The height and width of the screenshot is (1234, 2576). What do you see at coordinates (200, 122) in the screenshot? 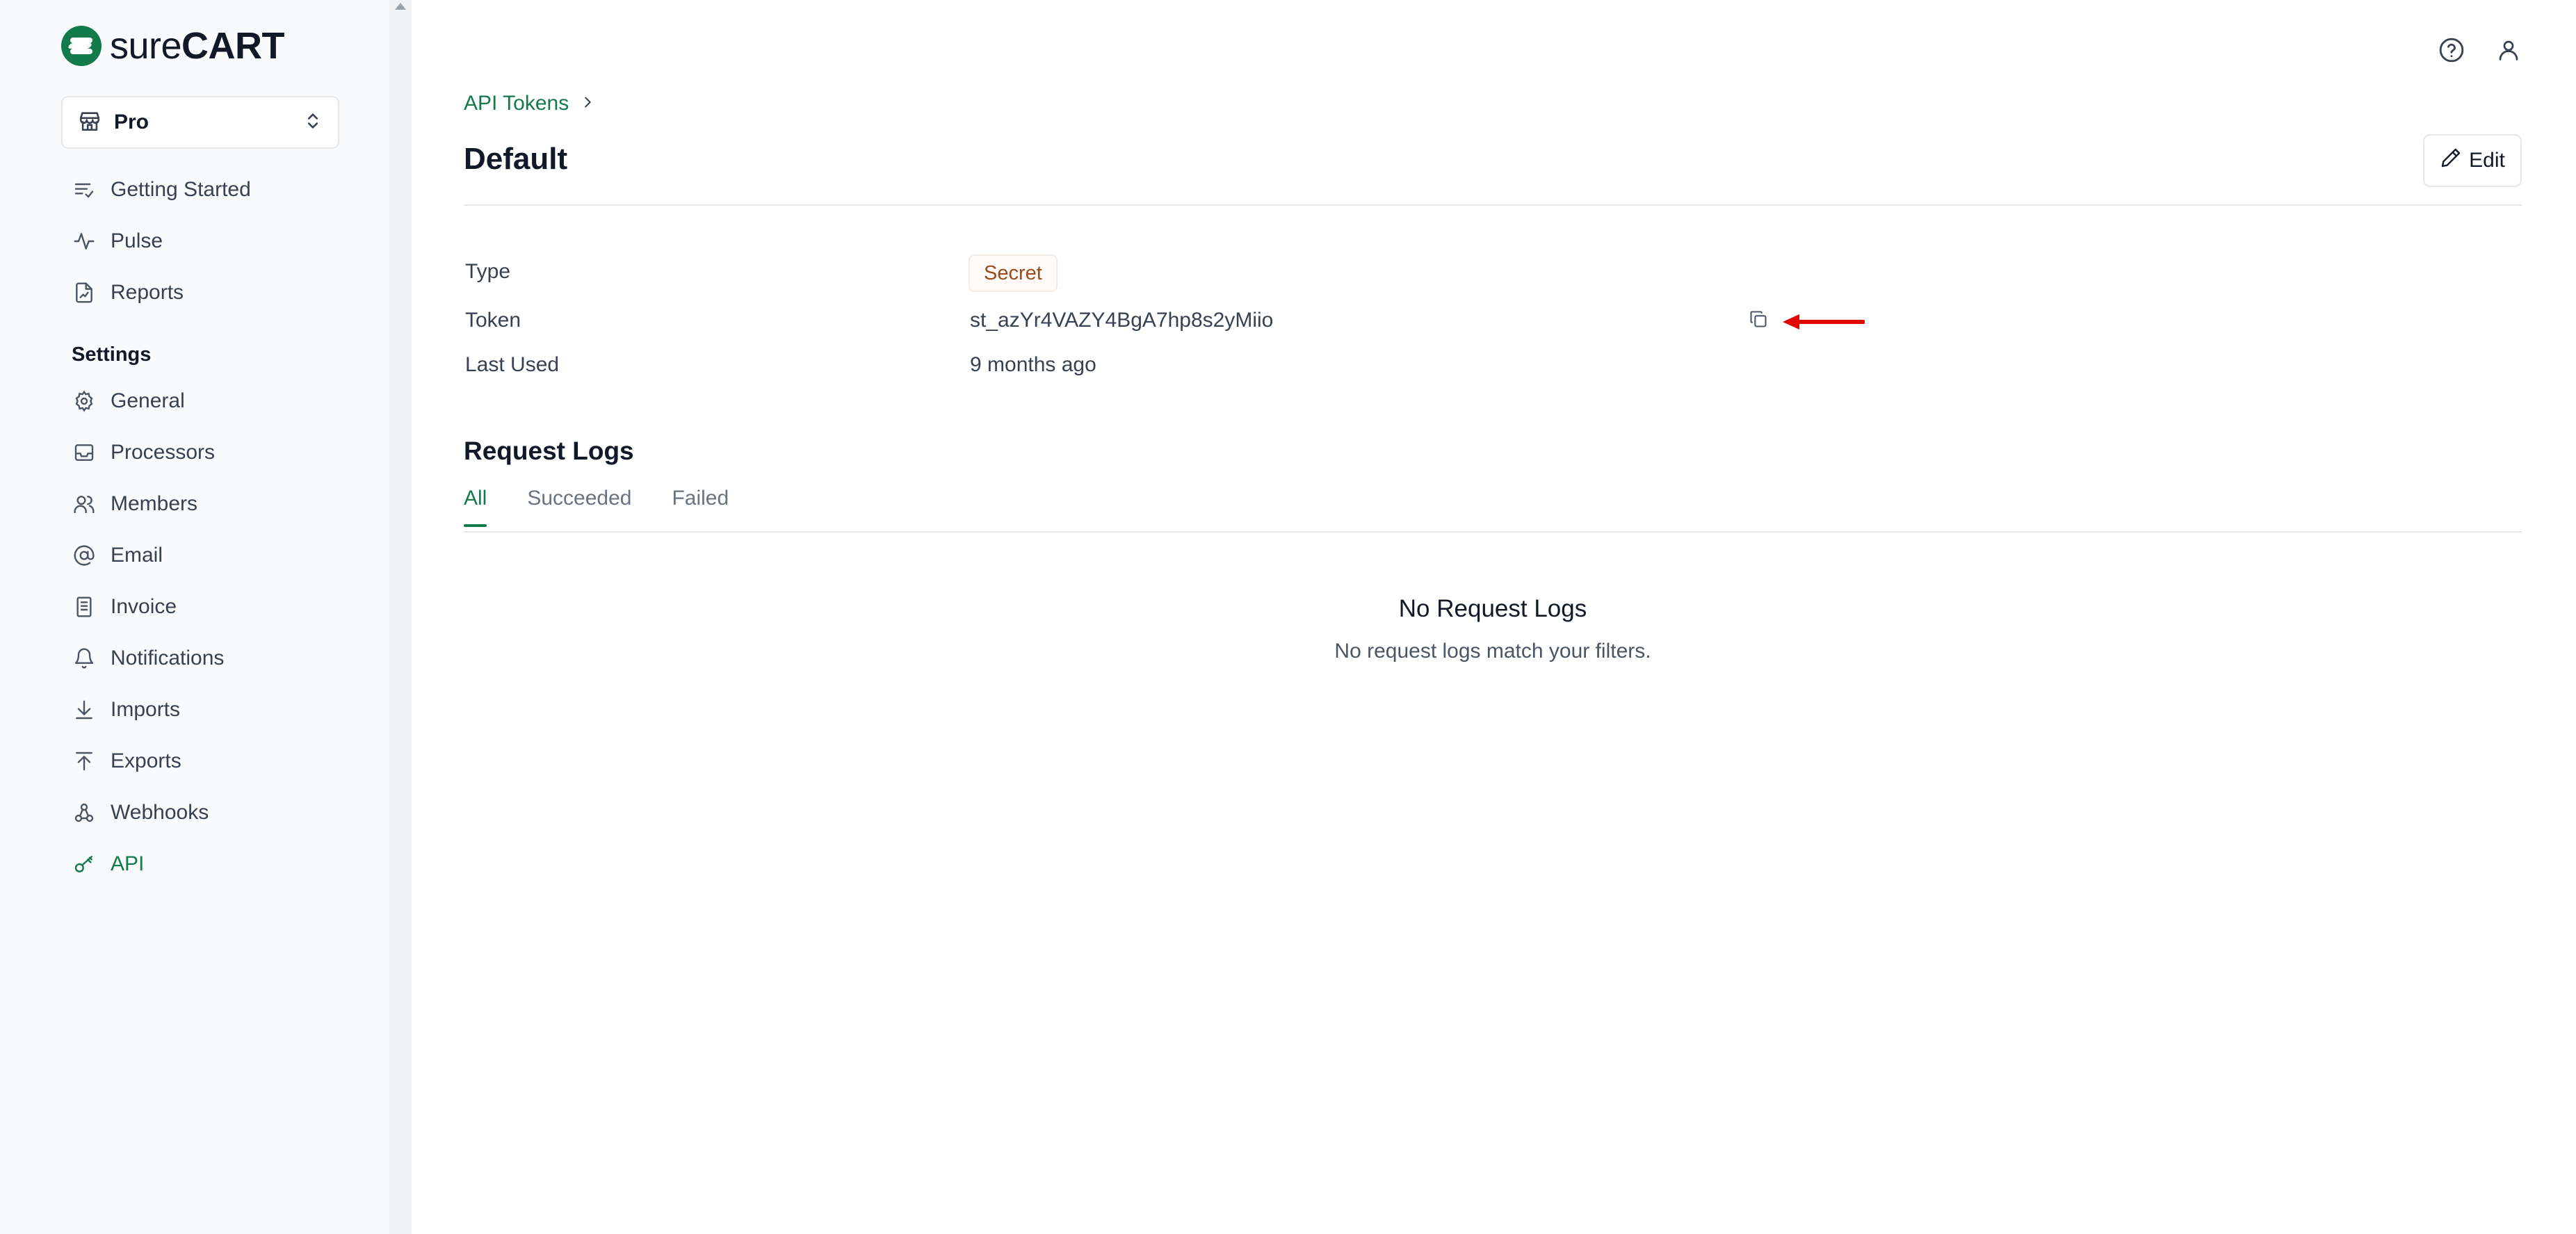
I see `store-mode-select: Pro` at bounding box center [200, 122].